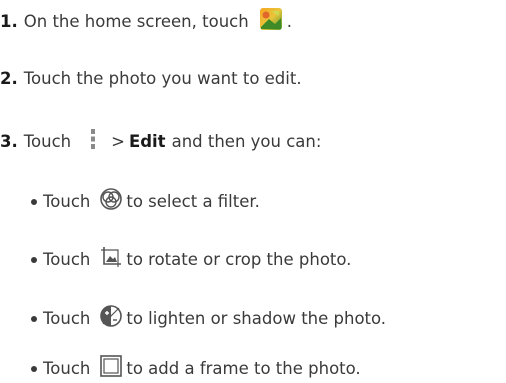 This screenshot has height=383, width=506. What do you see at coordinates (111, 369) in the screenshot?
I see `frame-icon` at bounding box center [111, 369].